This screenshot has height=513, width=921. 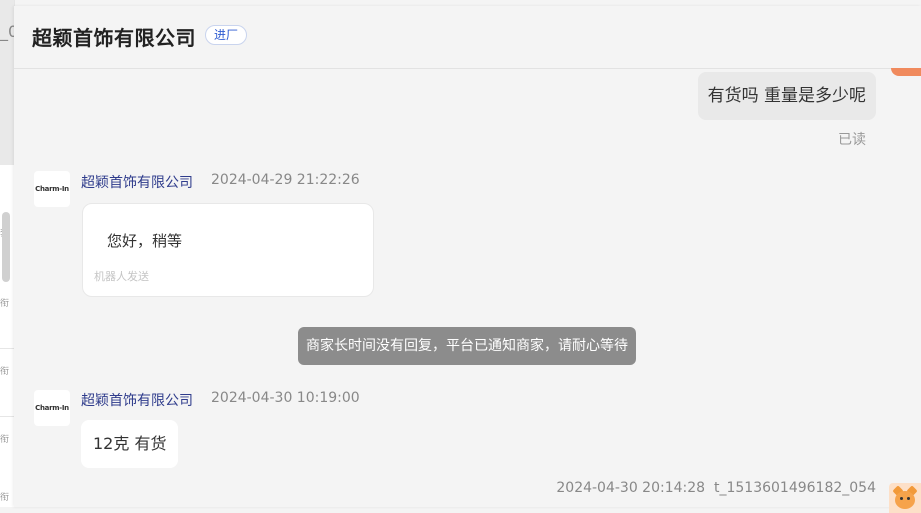 What do you see at coordinates (786, 96) in the screenshot?
I see `outgoing-message-bubble: 有货吗 重量是多少呢` at bounding box center [786, 96].